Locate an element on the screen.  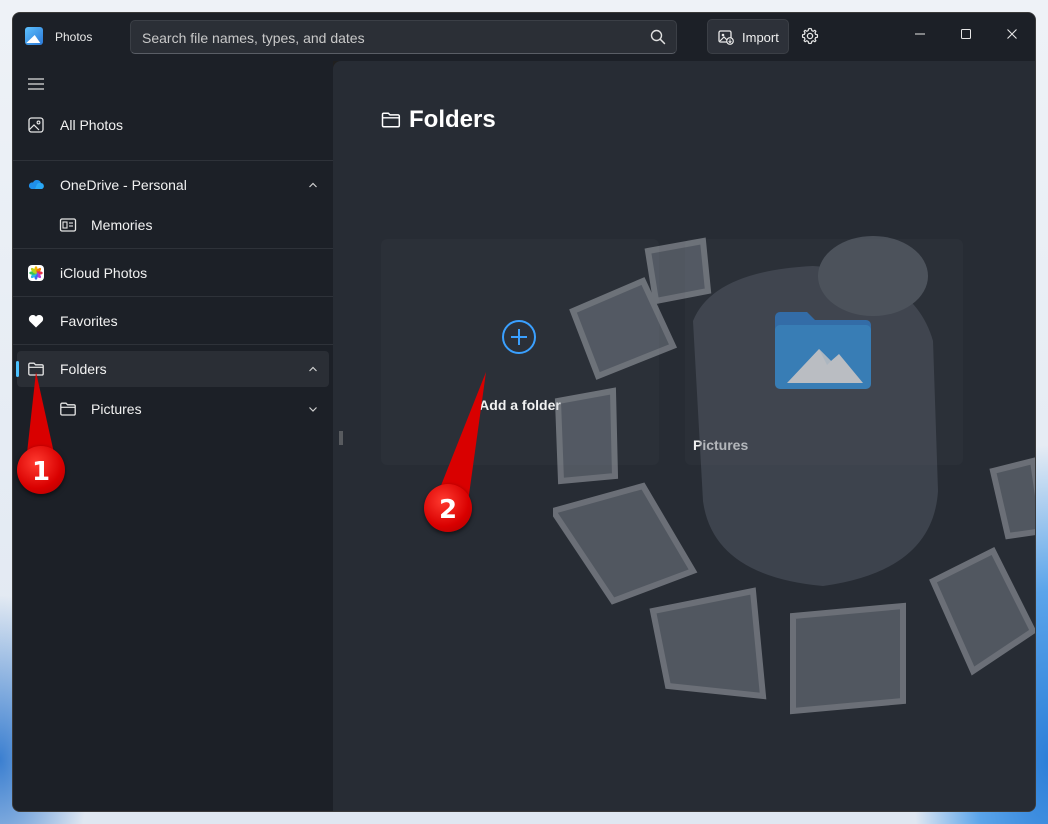
maximize-button is located at coordinates (966, 34).